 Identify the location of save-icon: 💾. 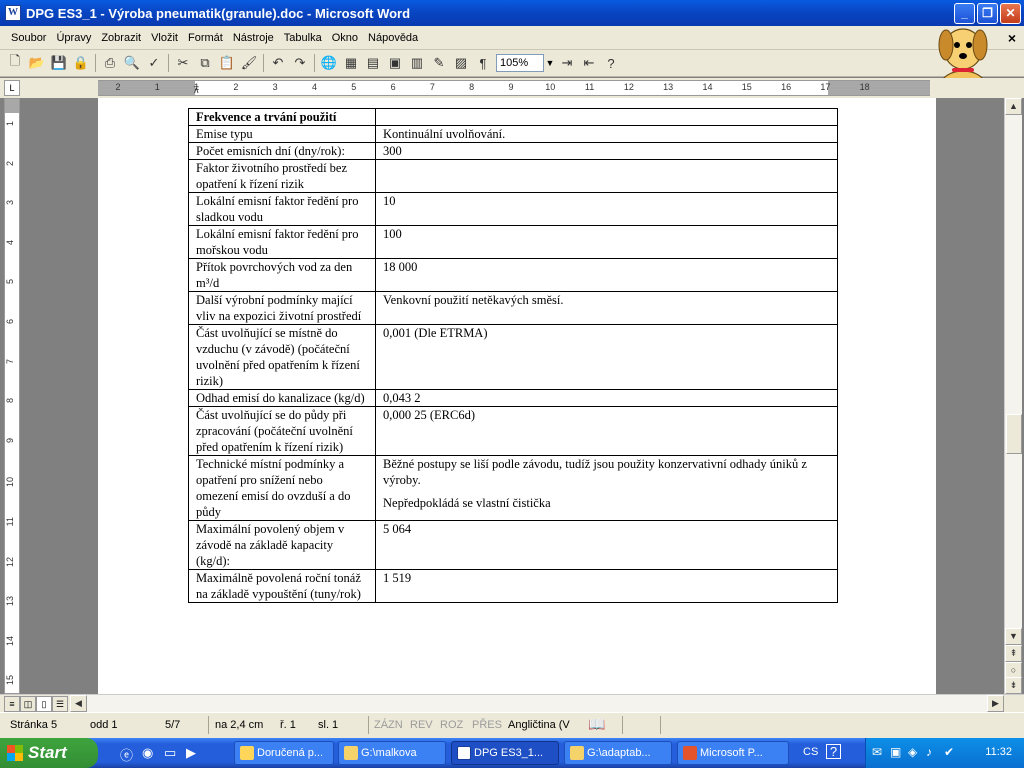
(59, 63).